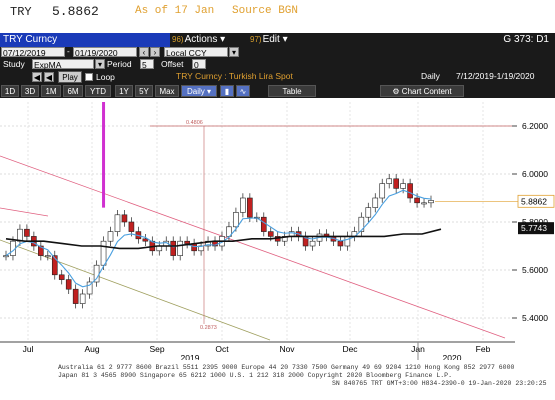 This screenshot has height=400, width=555. I want to click on chart-content-icon: ⚙, so click(397, 91).